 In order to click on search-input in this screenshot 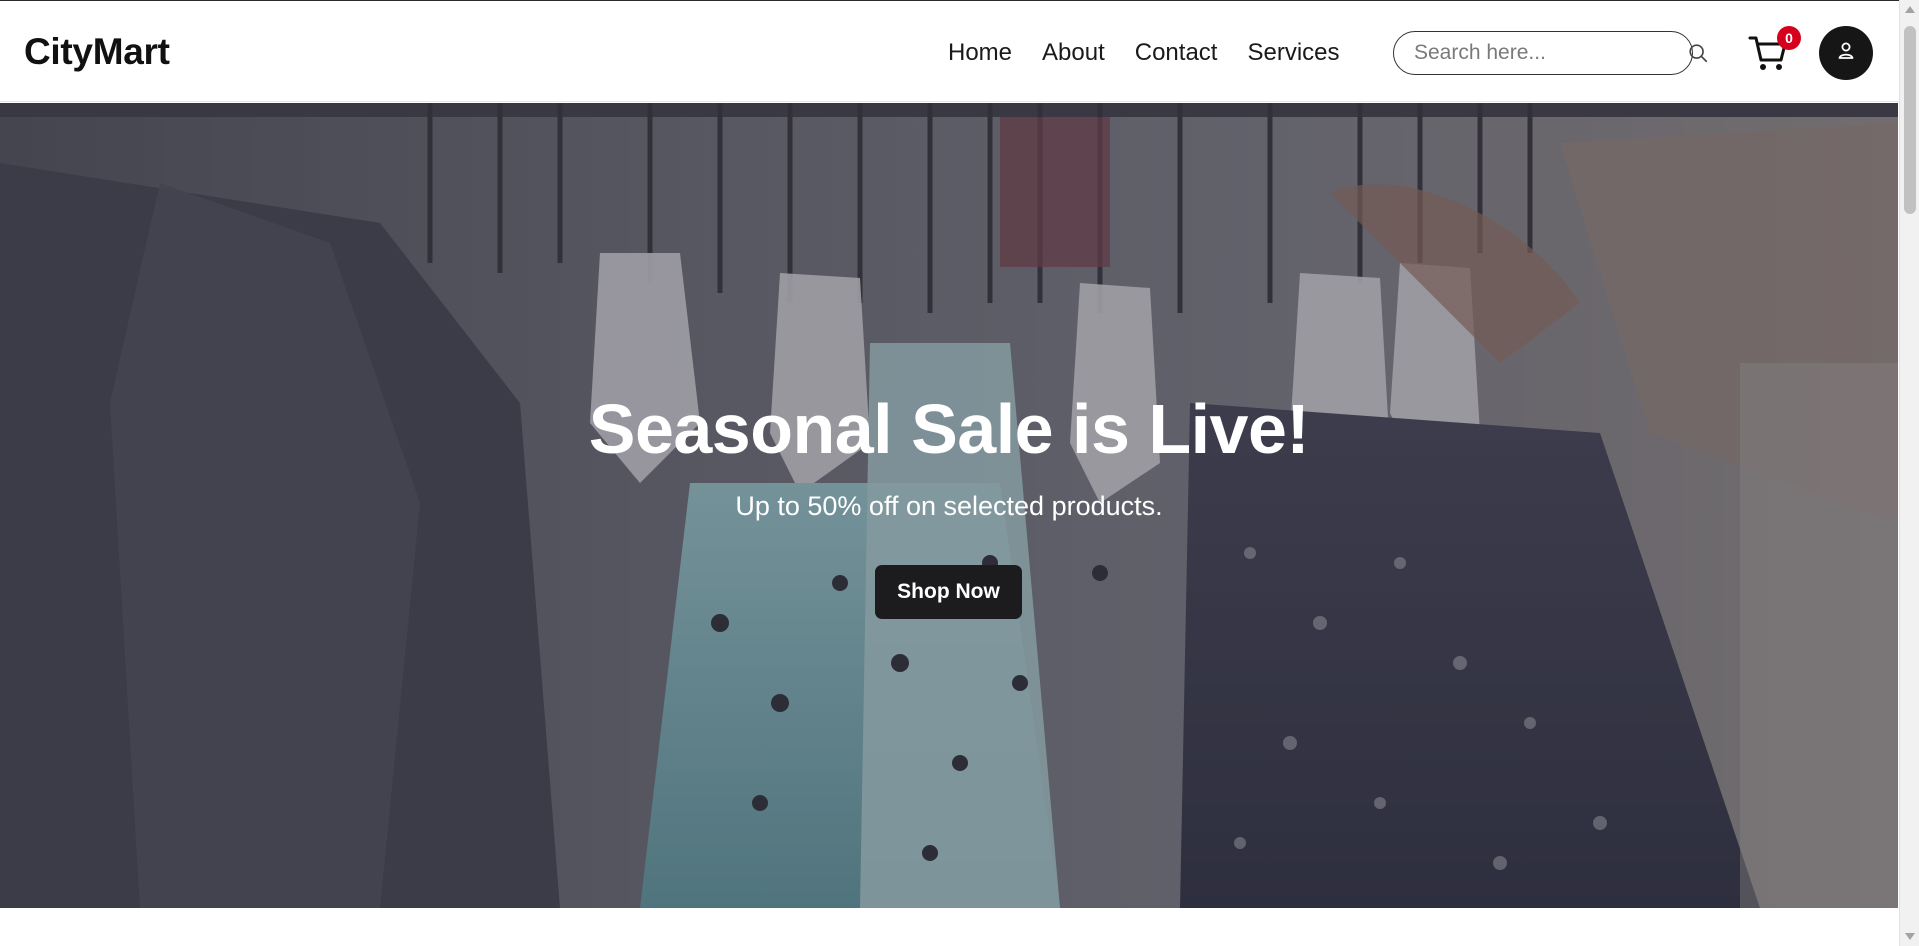, I will do `click(1549, 53)`.